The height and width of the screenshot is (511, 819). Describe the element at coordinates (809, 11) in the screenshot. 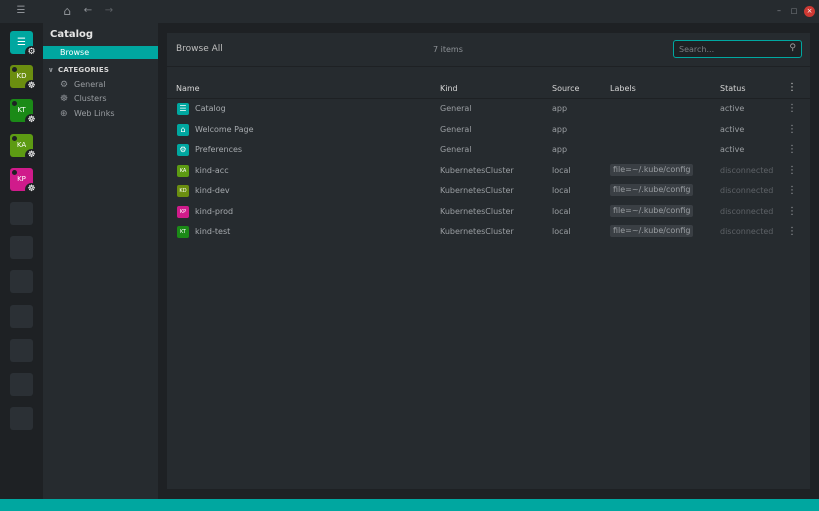

I see `close-icon: ×` at that location.